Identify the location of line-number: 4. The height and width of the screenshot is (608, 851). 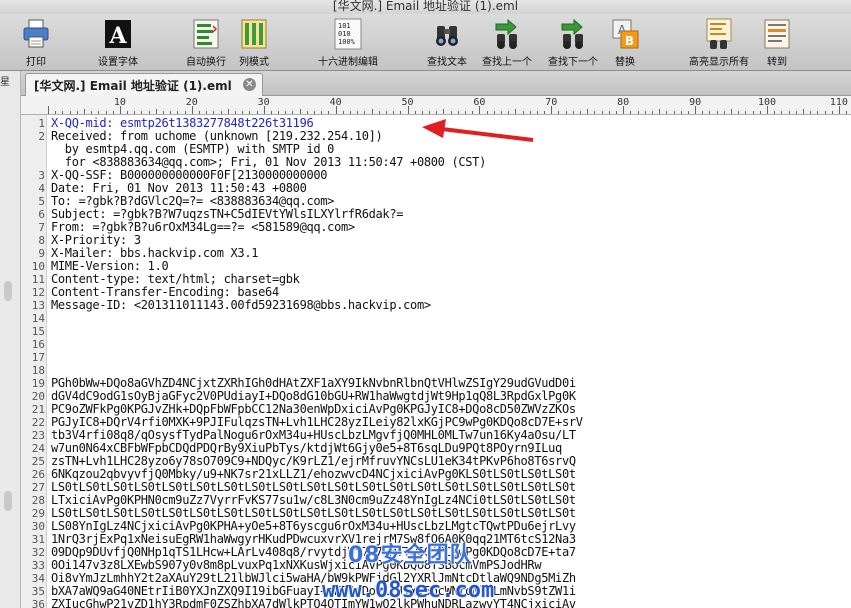
(41, 188).